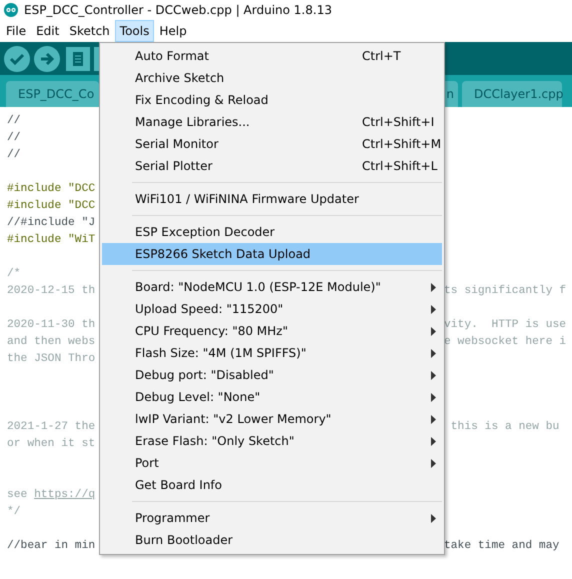  Describe the element at coordinates (272, 166) in the screenshot. I see `menu-item: Serial Plotter Ctrl+Shift+L` at that location.